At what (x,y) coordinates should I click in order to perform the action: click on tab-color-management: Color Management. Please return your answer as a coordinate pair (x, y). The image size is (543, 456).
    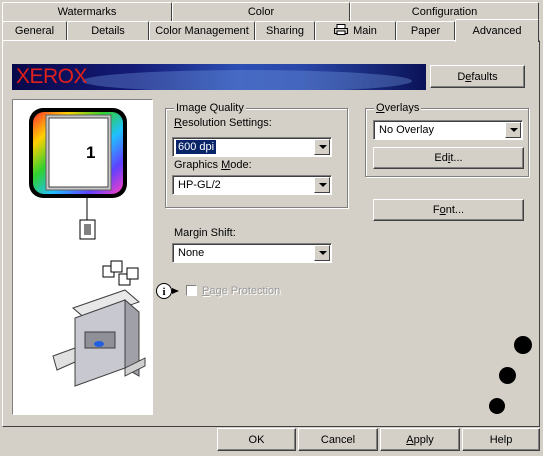
    Looking at the image, I should click on (202, 31).